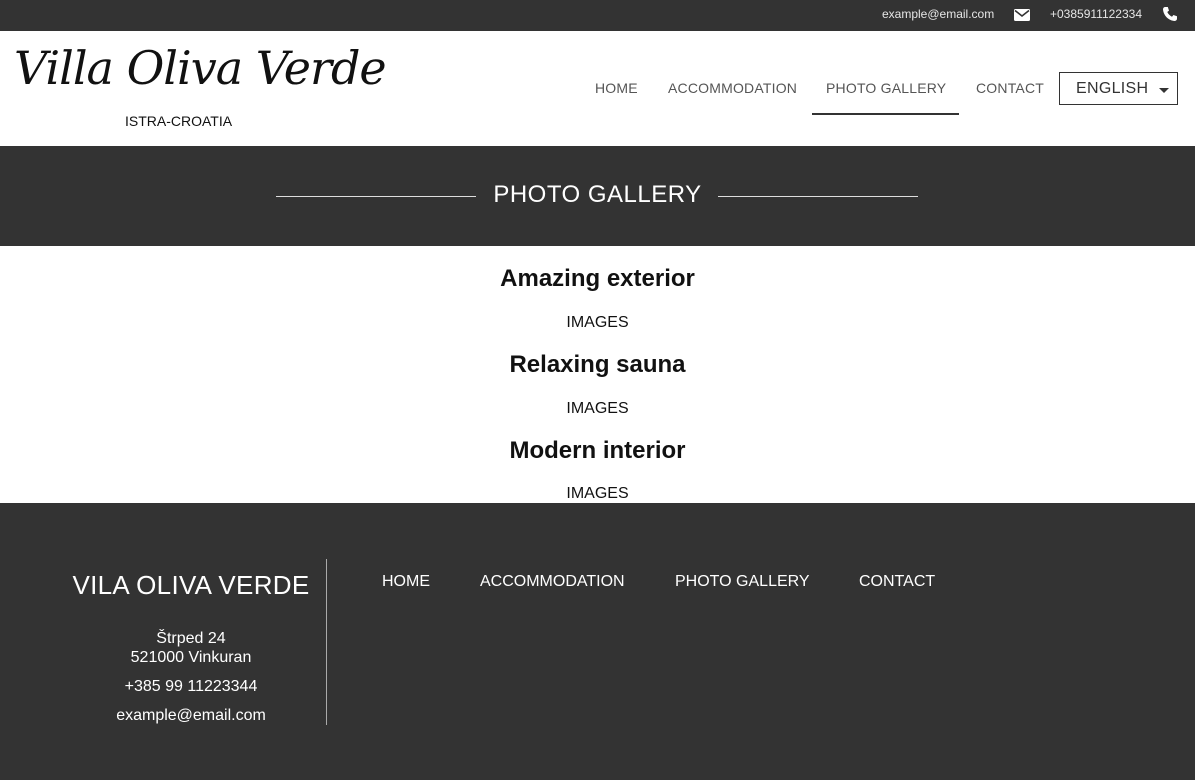 The image size is (1195, 780). I want to click on page-title: PHOTO GALLERY, so click(597, 194).